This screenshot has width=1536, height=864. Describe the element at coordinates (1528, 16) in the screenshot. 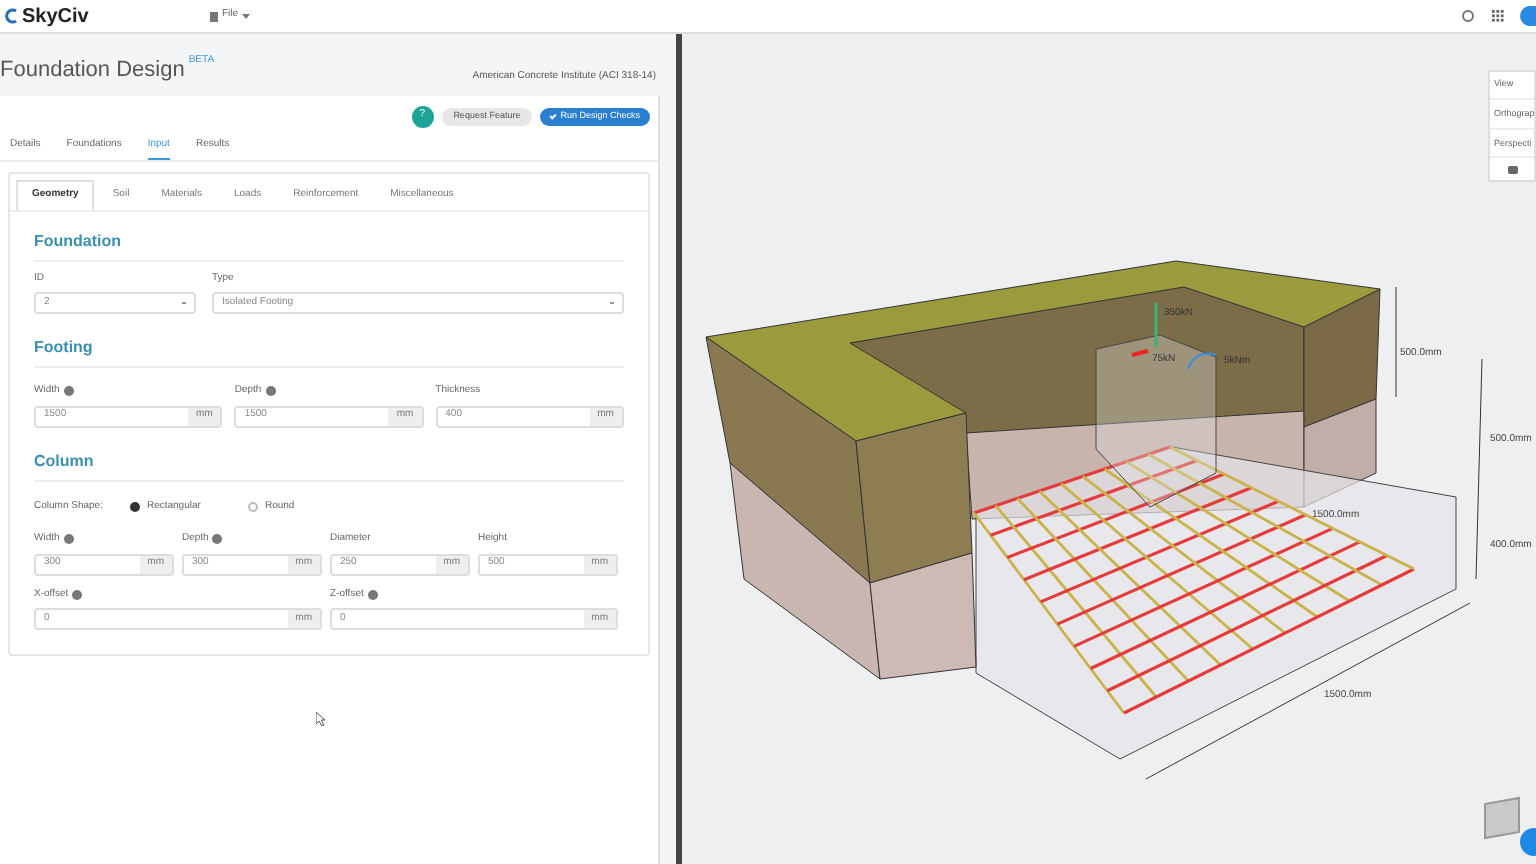

I see `avatar` at that location.